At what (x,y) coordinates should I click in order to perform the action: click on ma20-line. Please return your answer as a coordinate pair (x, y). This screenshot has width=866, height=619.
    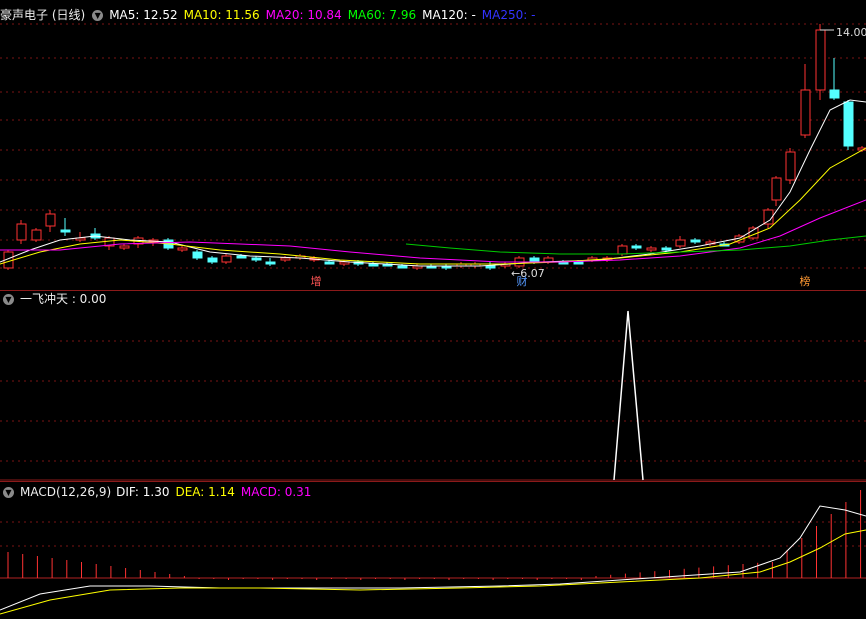
    Looking at the image, I should click on (433, 231).